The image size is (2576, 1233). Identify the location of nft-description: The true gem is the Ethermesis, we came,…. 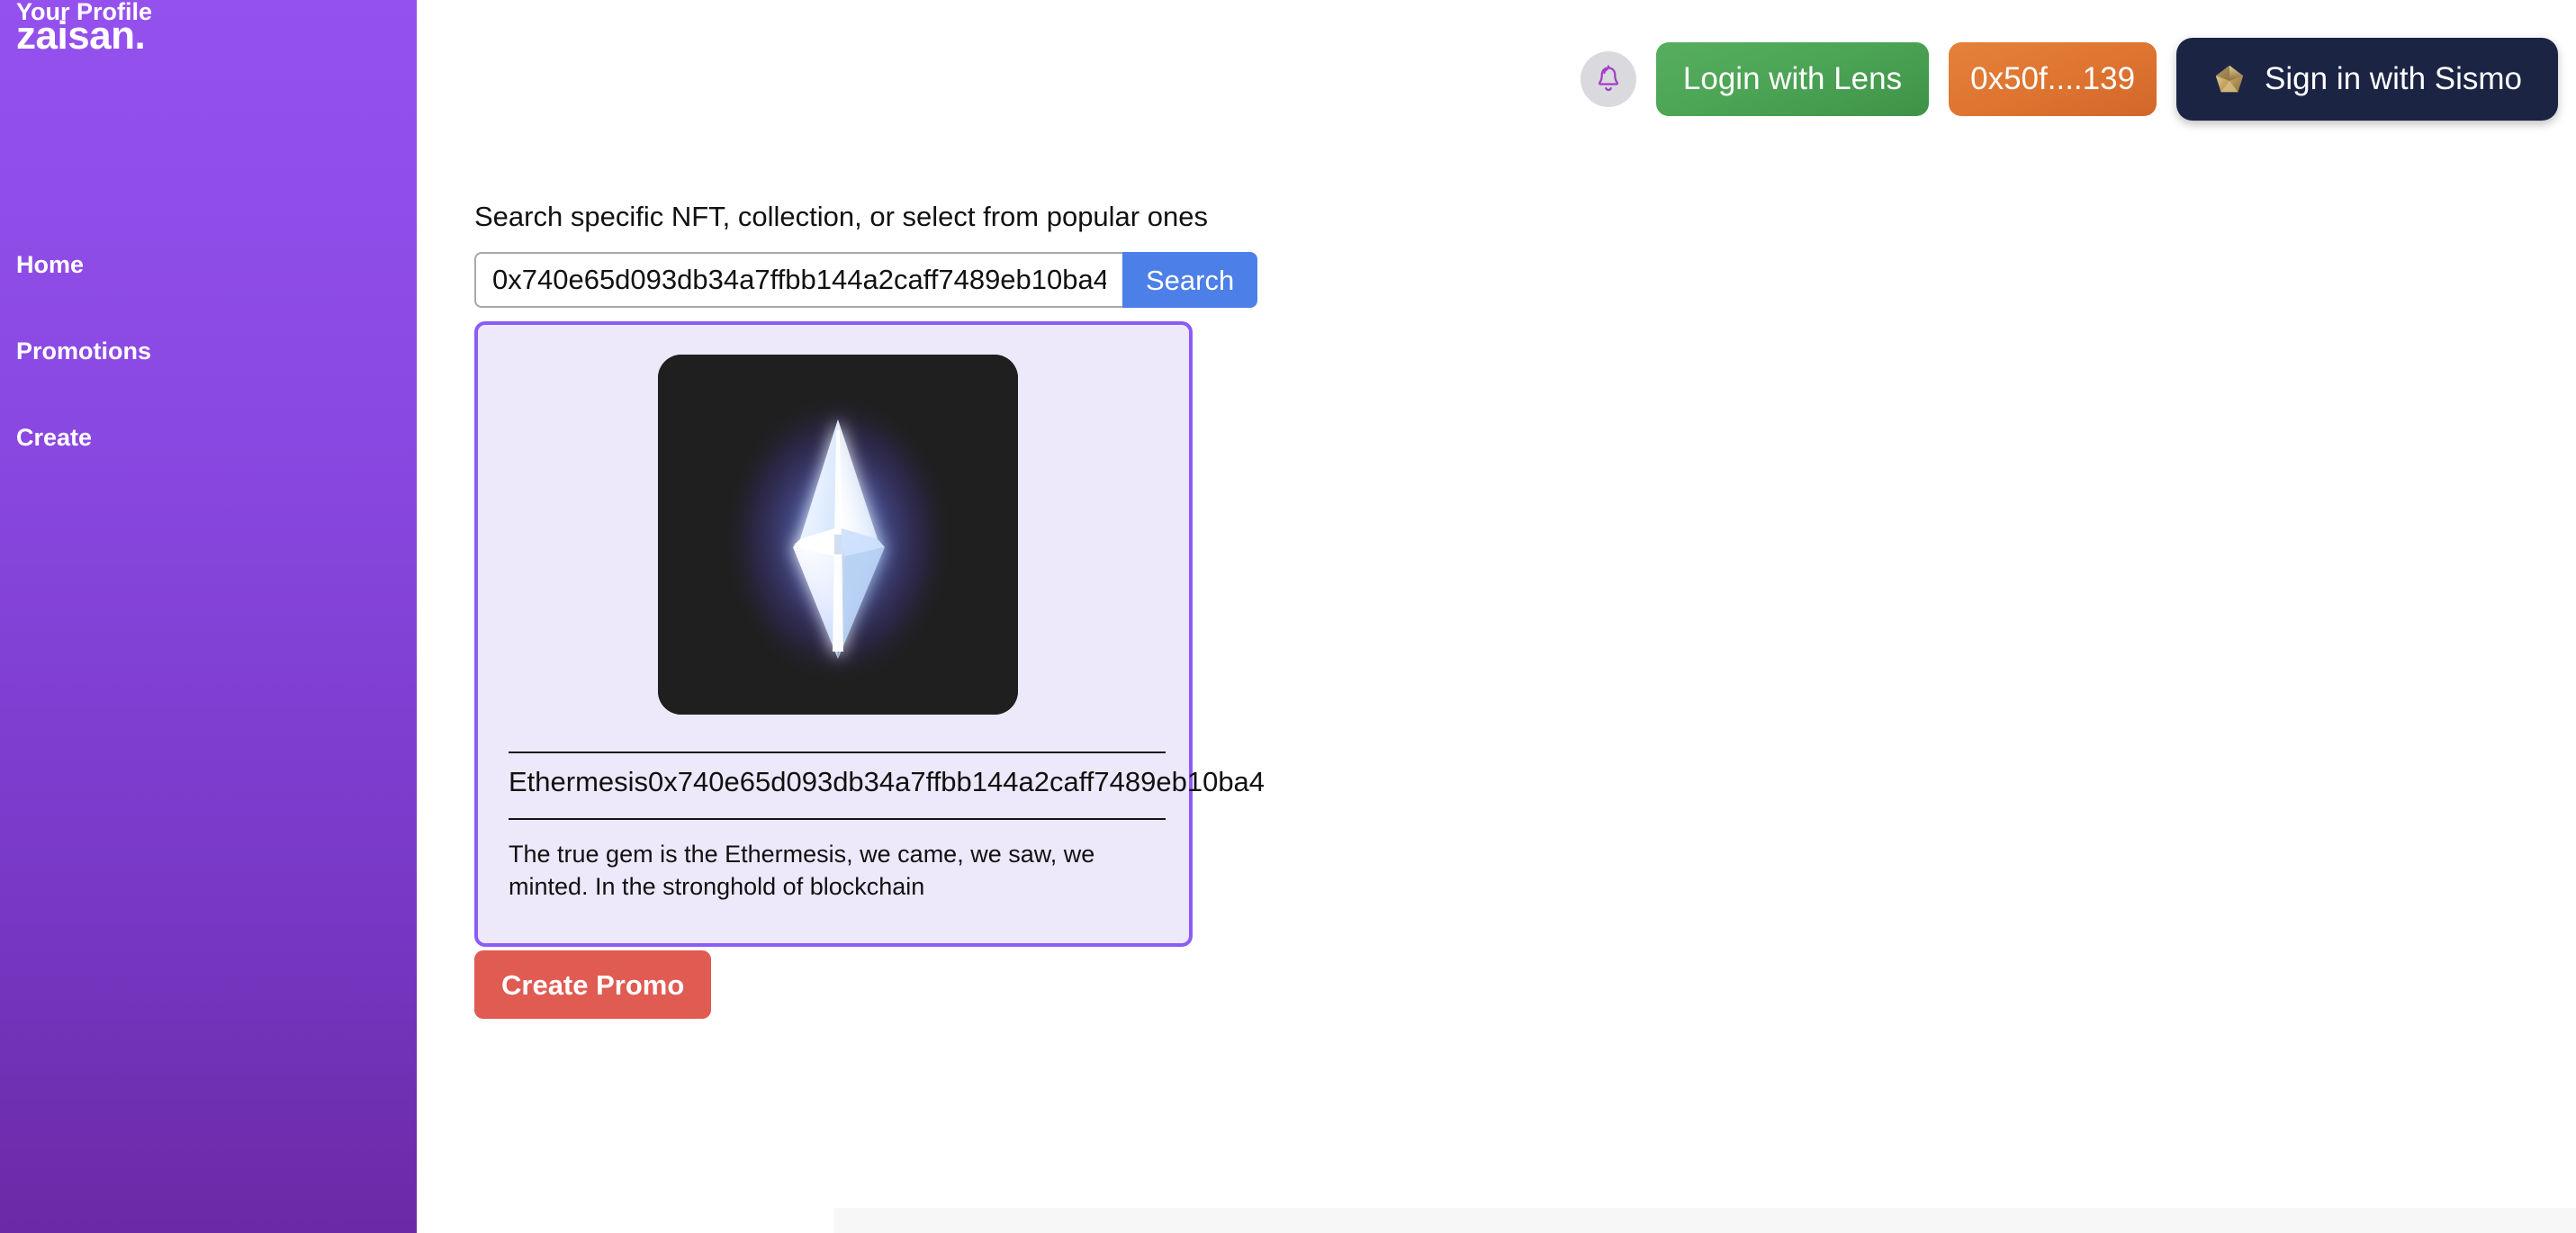
(802, 871).